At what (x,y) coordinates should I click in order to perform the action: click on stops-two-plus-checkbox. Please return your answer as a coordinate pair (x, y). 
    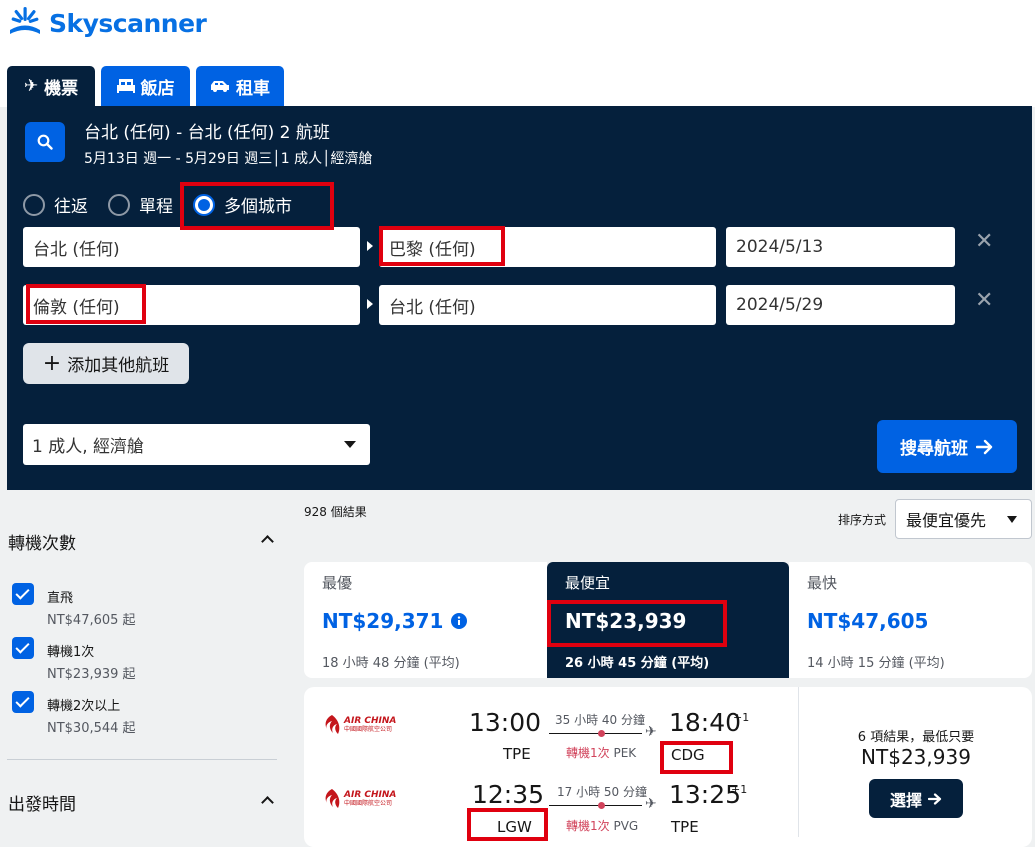
    Looking at the image, I should click on (23, 702).